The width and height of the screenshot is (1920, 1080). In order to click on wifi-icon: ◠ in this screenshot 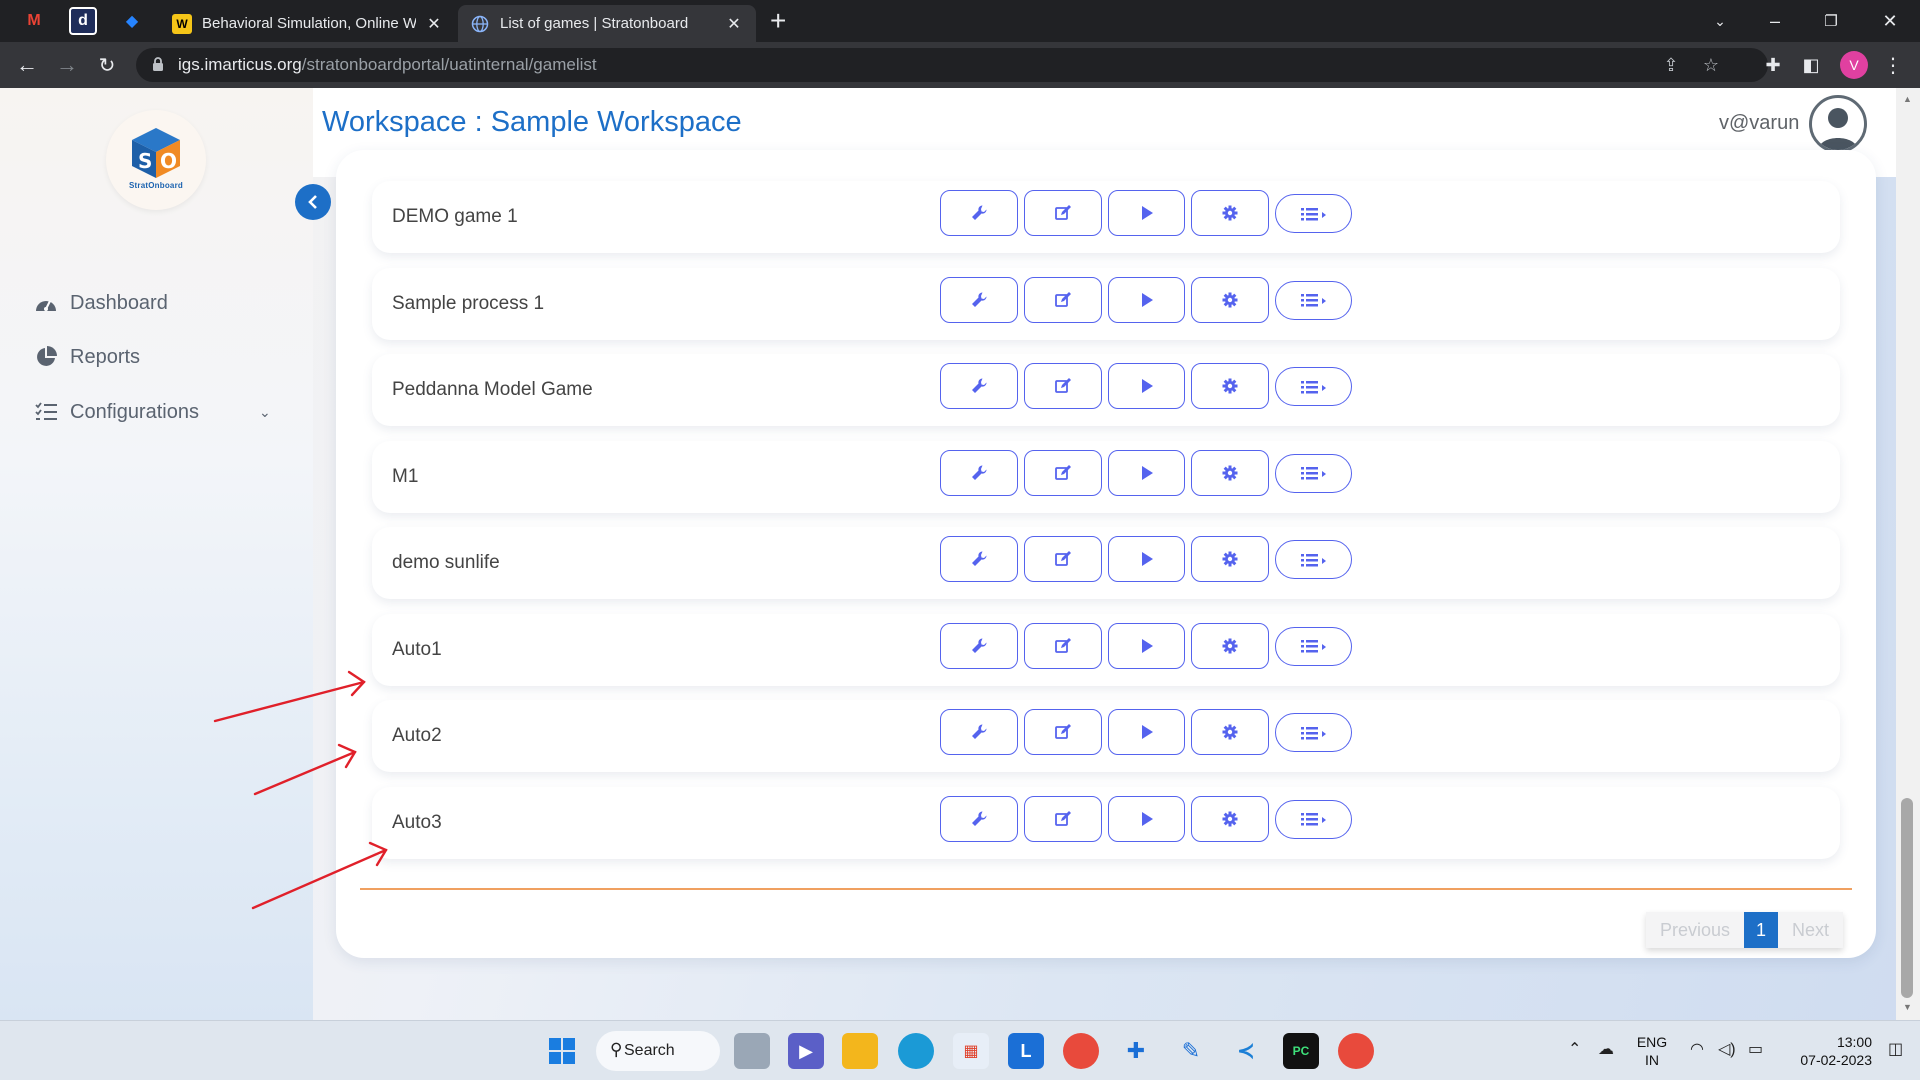, I will do `click(1697, 1049)`.